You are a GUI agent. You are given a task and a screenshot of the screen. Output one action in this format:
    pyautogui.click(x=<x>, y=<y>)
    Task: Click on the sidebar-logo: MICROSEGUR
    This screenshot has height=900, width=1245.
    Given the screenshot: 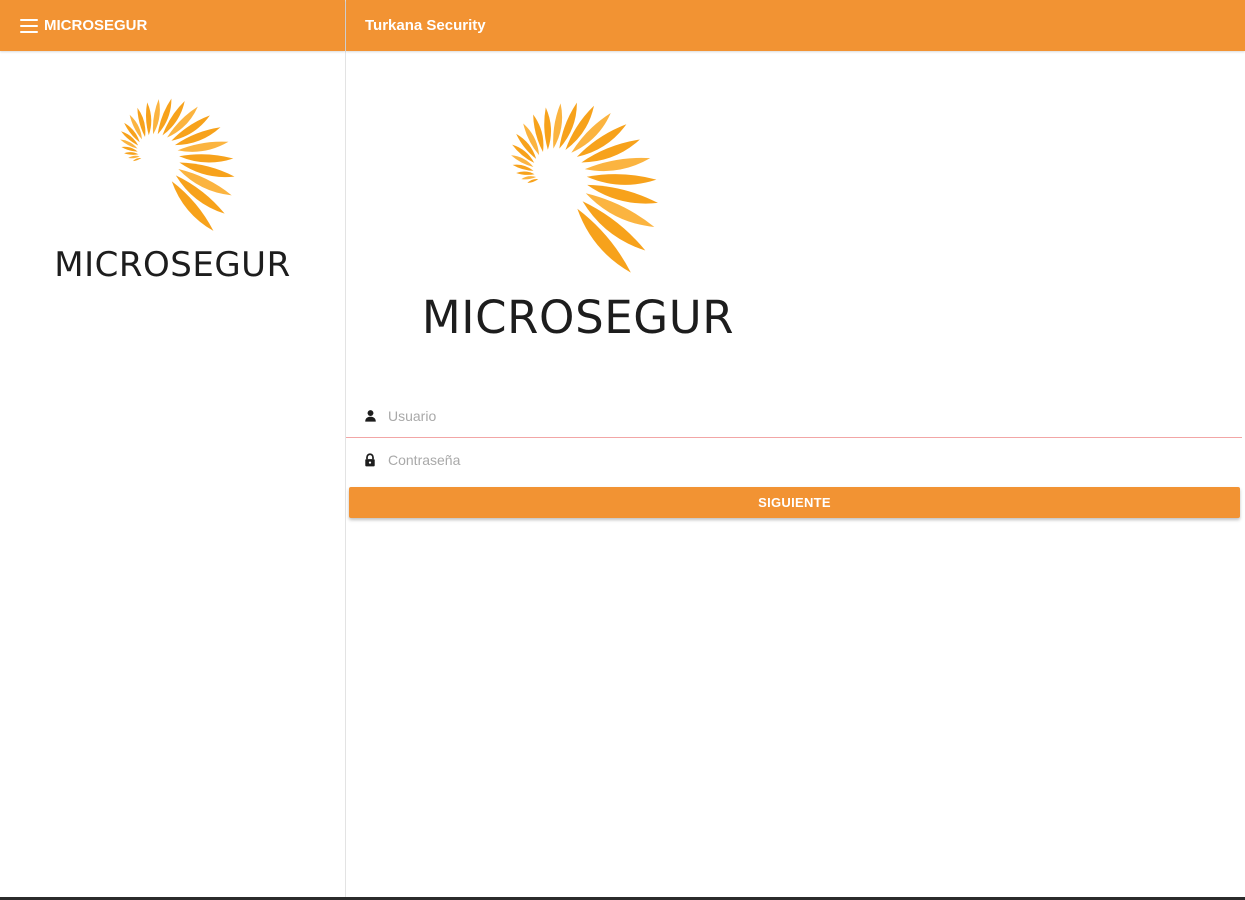 What is the action you would take?
    pyautogui.click(x=172, y=168)
    